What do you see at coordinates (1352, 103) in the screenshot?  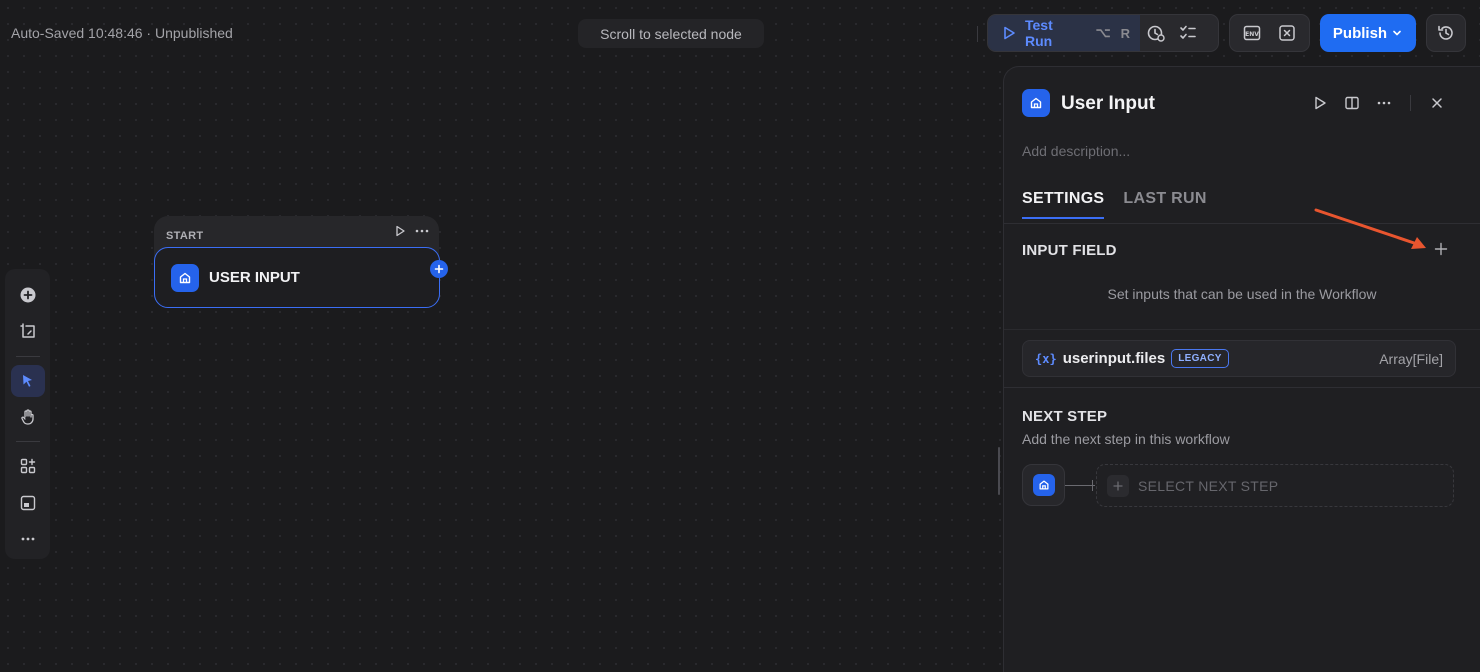 I see `split-view-icon` at bounding box center [1352, 103].